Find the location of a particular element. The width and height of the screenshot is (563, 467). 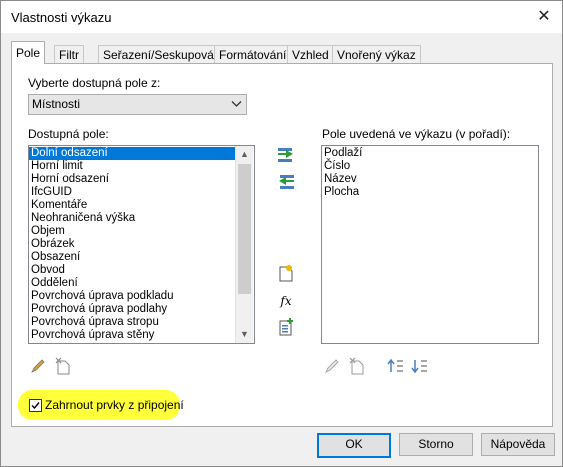

list-item: Horní limit is located at coordinates (132, 166).